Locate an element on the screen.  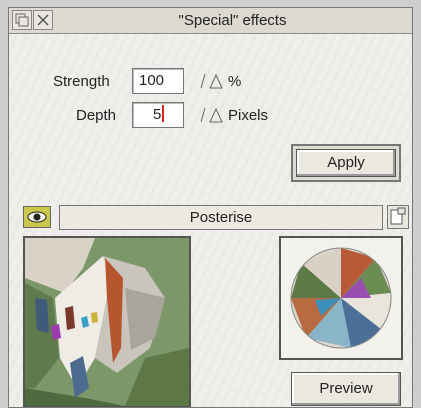
back-icon is located at coordinates (22, 20).